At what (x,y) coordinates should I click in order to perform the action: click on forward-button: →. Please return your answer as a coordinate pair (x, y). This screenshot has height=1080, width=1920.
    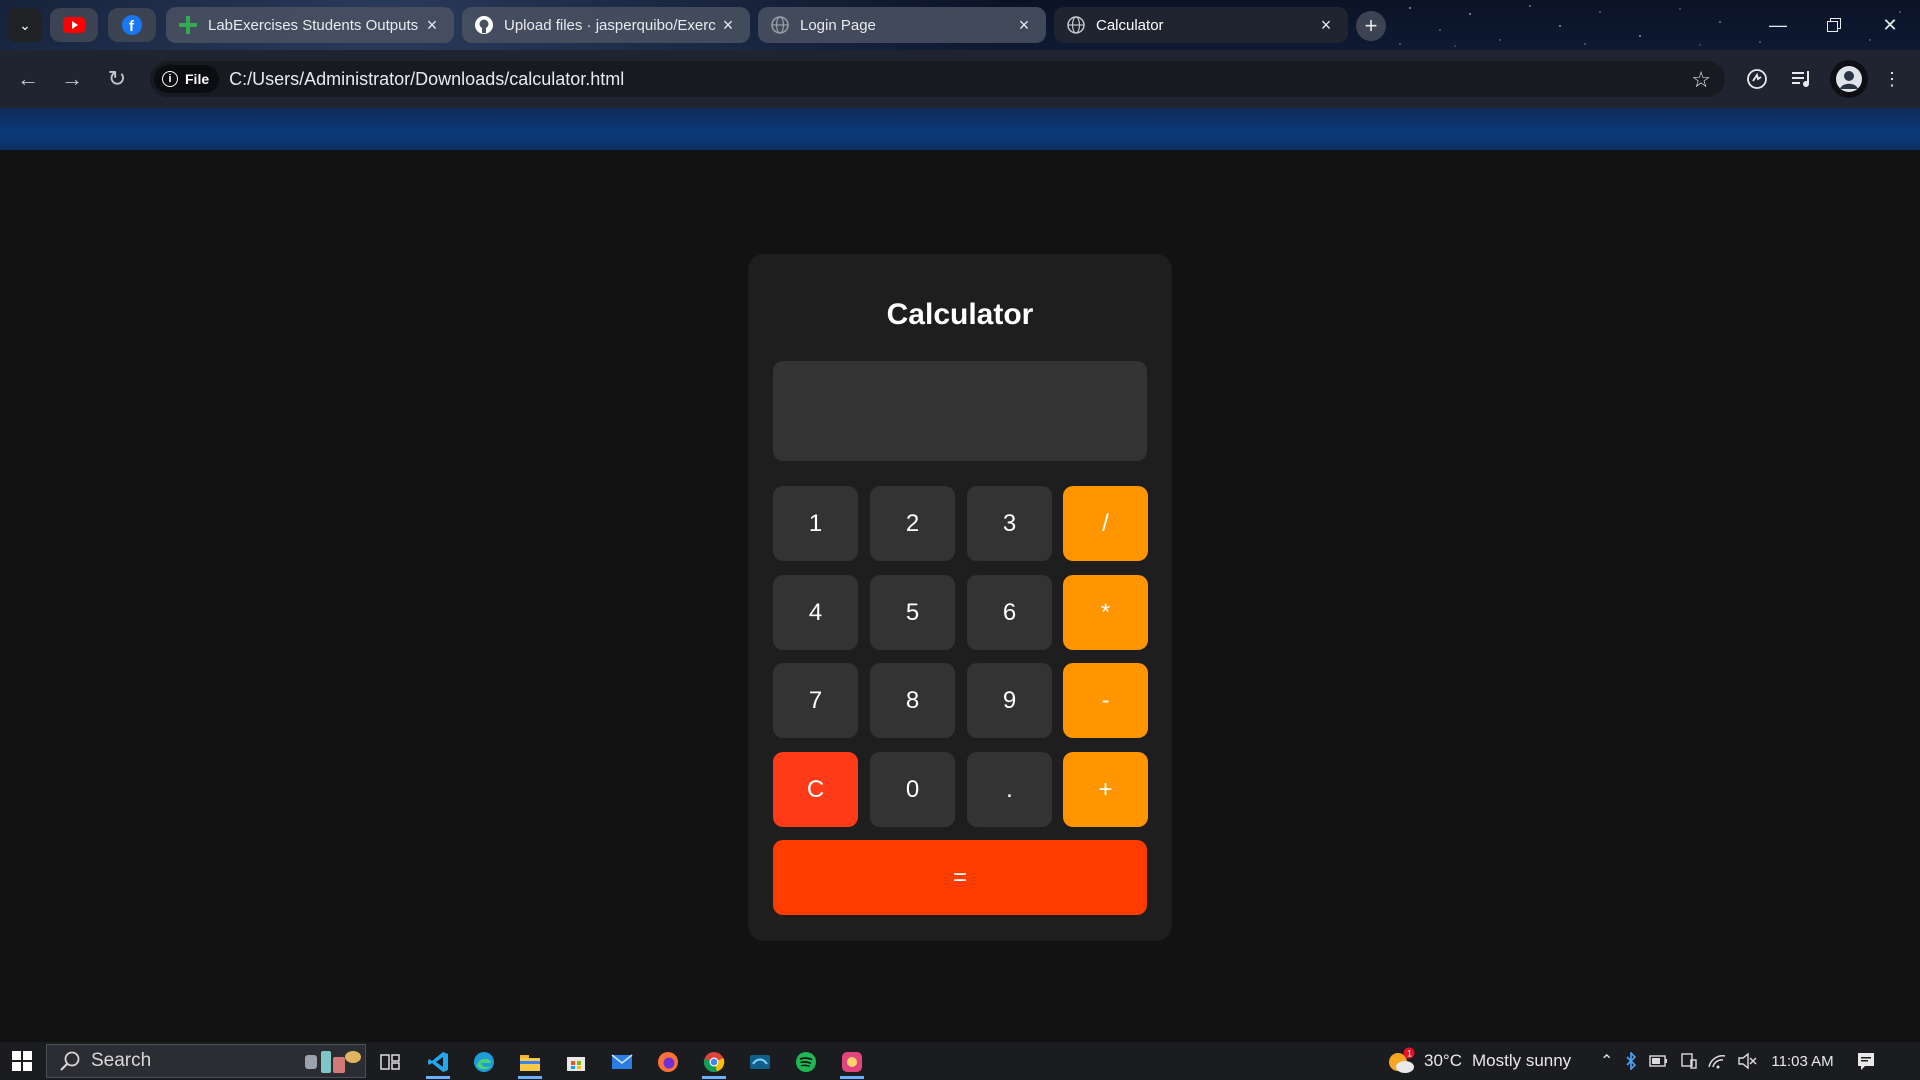
    Looking at the image, I should click on (72, 79).